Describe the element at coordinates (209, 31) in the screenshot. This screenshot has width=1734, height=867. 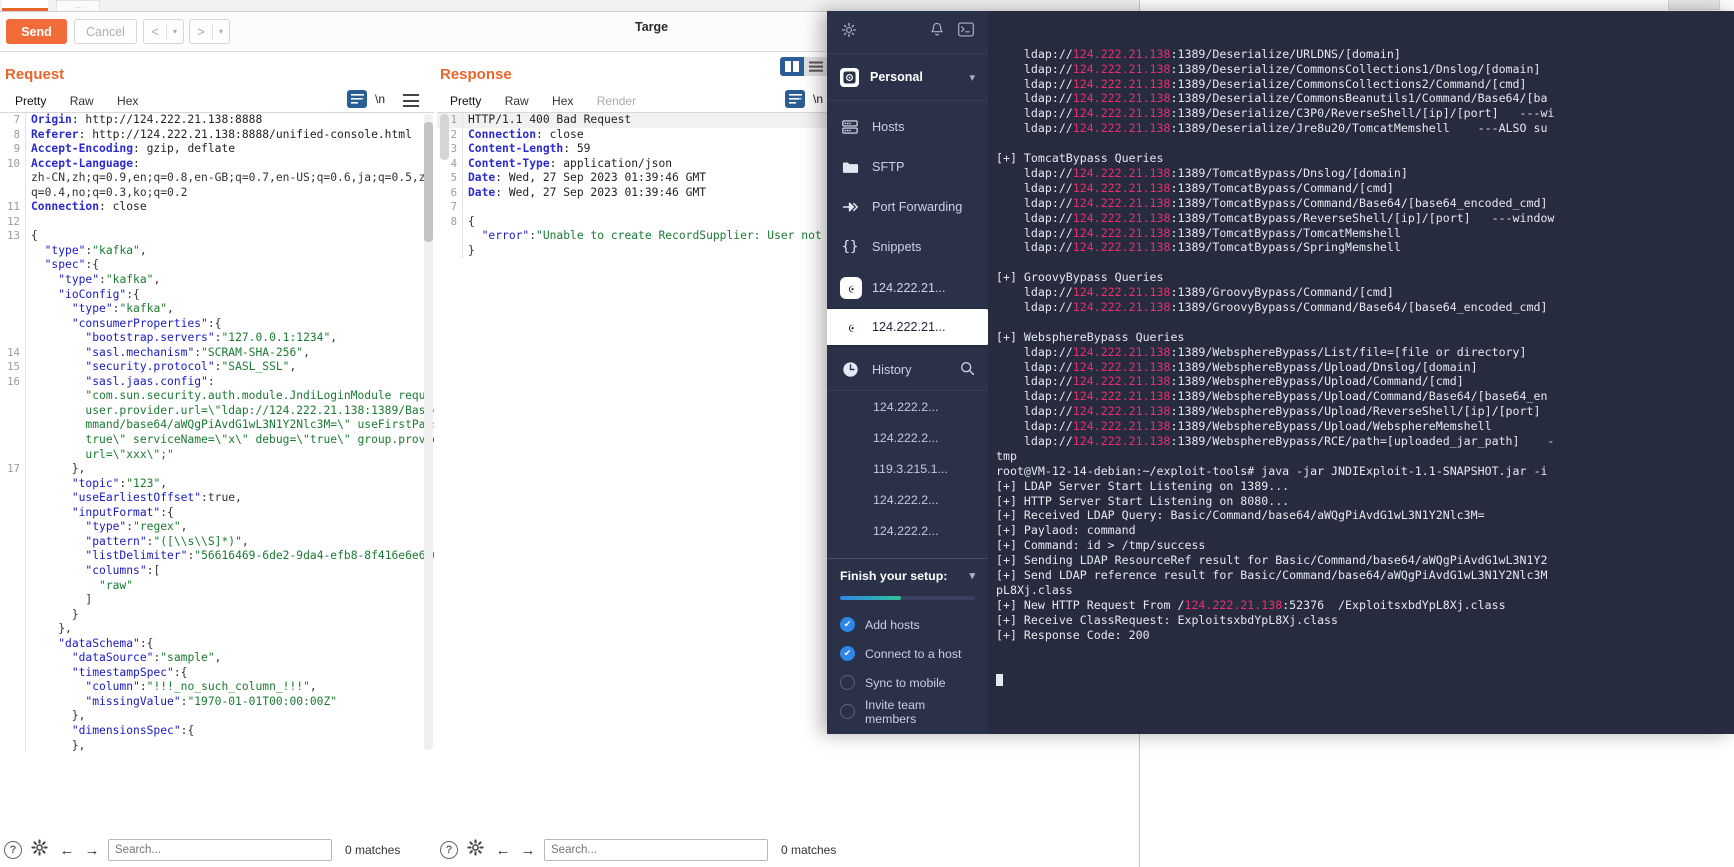
I see `history-forward-button: > ▾` at that location.